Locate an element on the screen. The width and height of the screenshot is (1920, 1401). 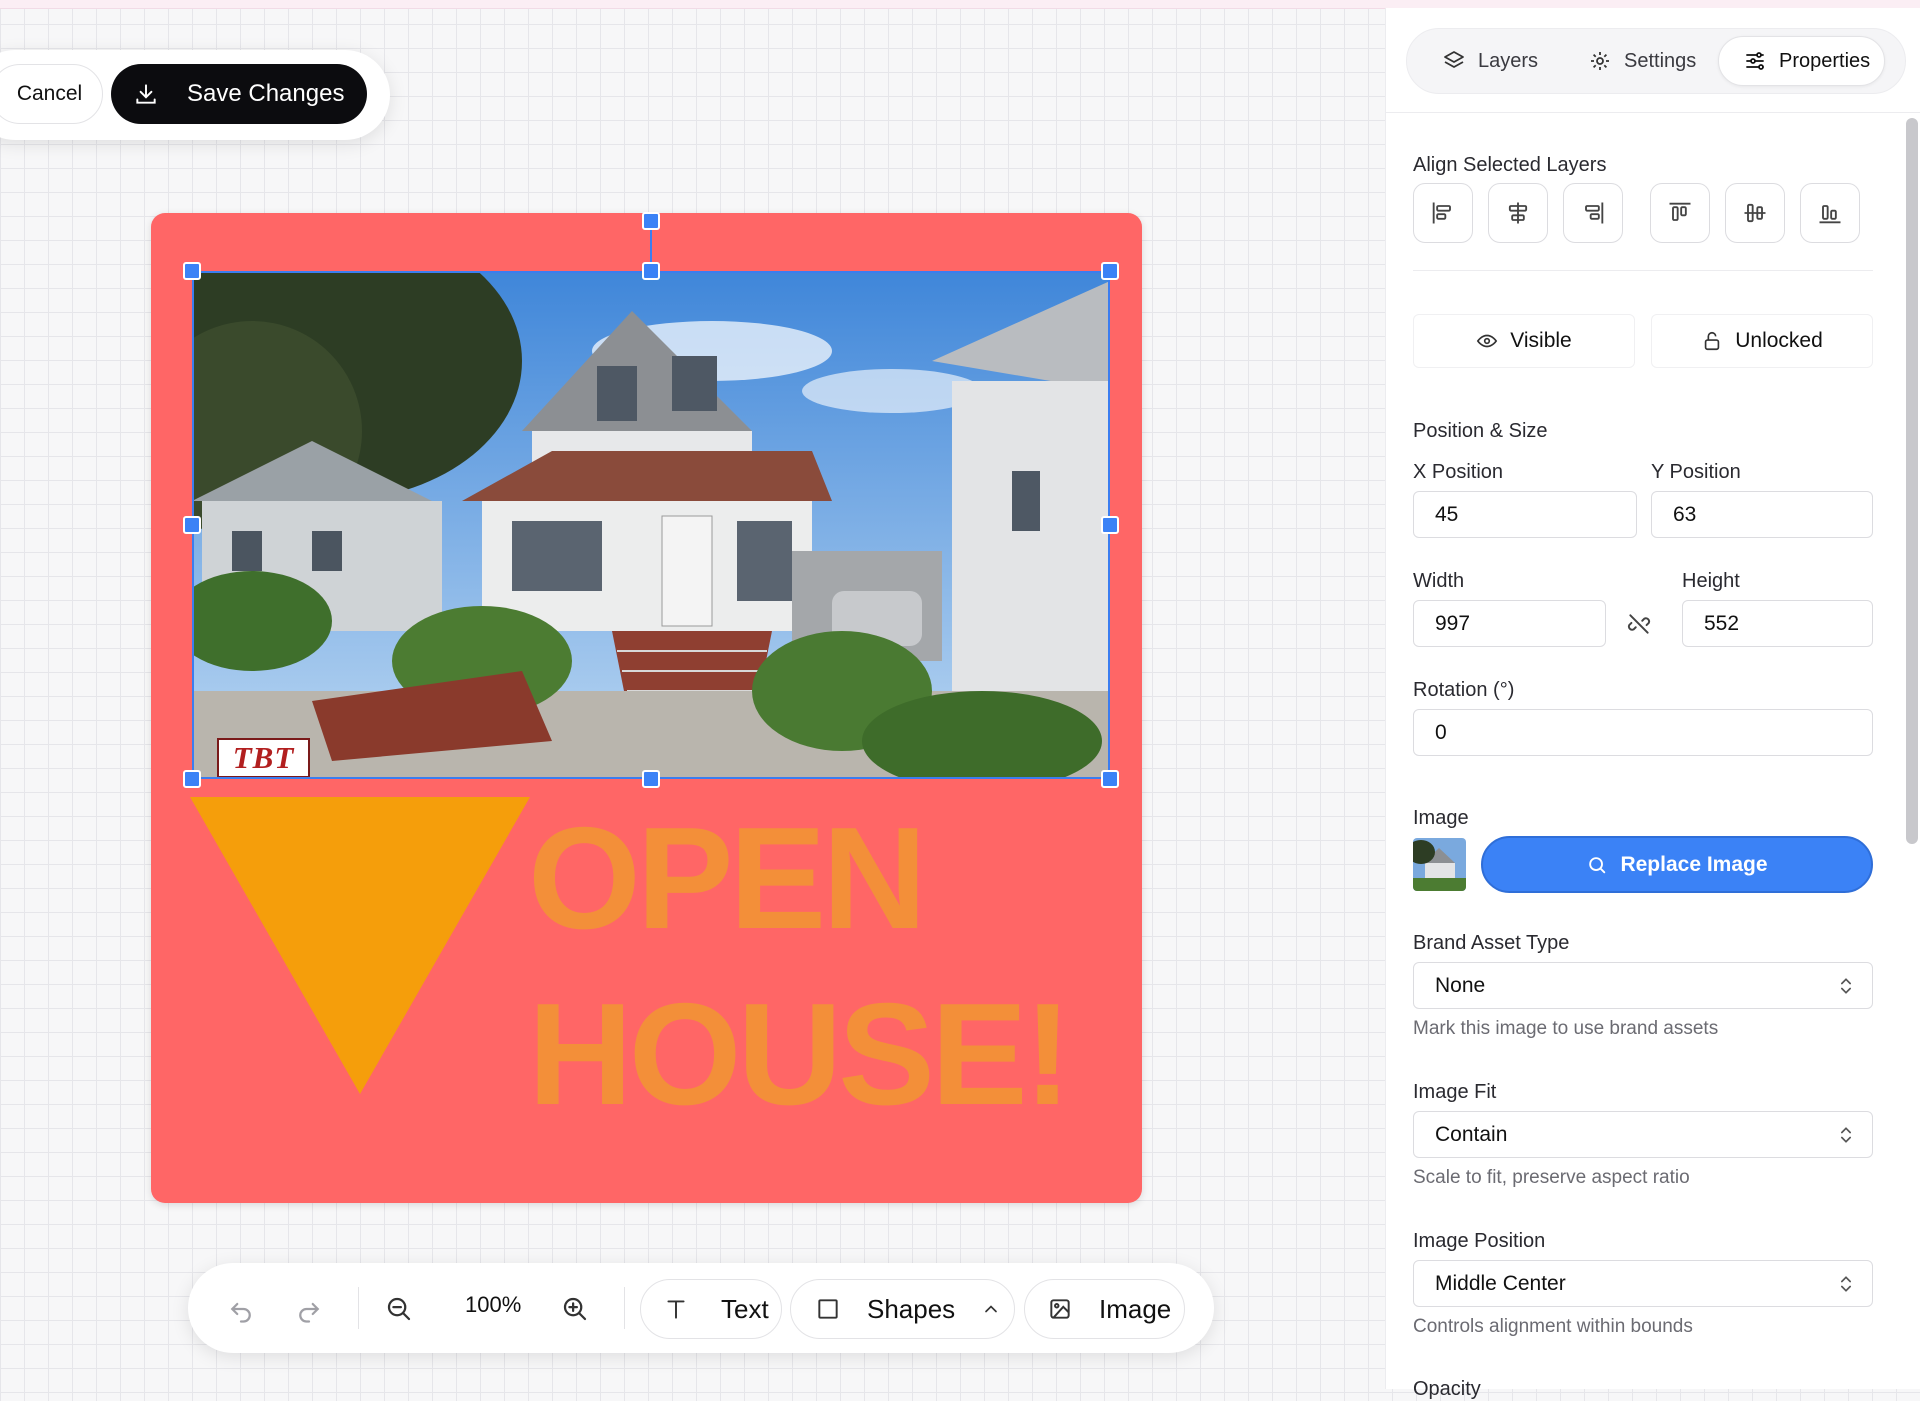
height-label: Height is located at coordinates (1711, 581).